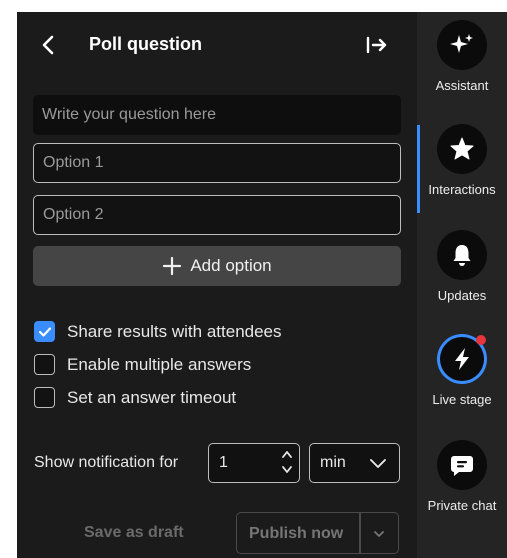 Image resolution: width=507 pixels, height=558 pixels. I want to click on checkmark-icon, so click(44, 331).